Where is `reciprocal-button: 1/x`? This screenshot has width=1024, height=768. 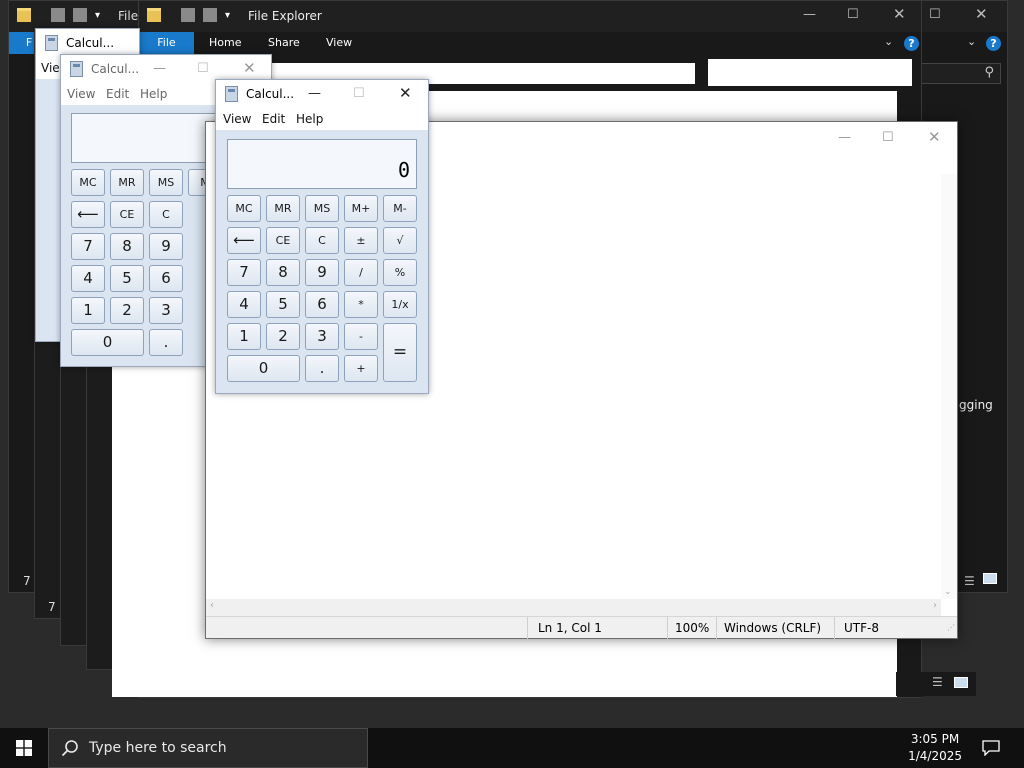
reciprocal-button: 1/x is located at coordinates (400, 304).